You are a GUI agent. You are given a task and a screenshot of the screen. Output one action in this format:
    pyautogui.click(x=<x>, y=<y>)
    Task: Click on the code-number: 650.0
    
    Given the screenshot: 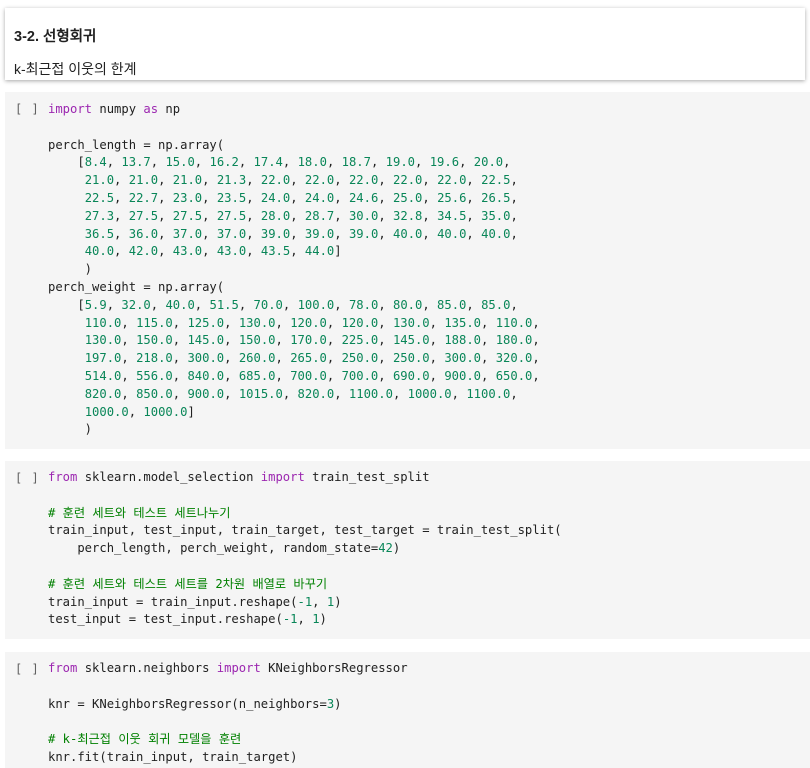 What is the action you would take?
    pyautogui.click(x=514, y=375)
    